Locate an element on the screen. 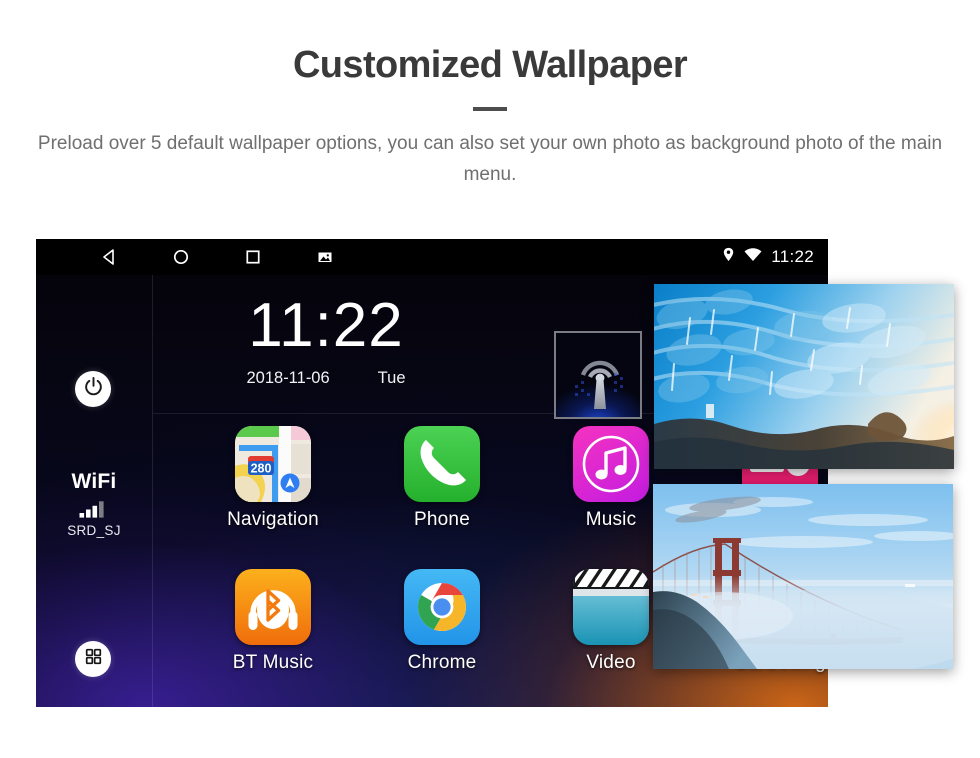 Image resolution: width=980 pixels, height=758 pixels. golden-gate-bridge-wallpaper is located at coordinates (803, 576).